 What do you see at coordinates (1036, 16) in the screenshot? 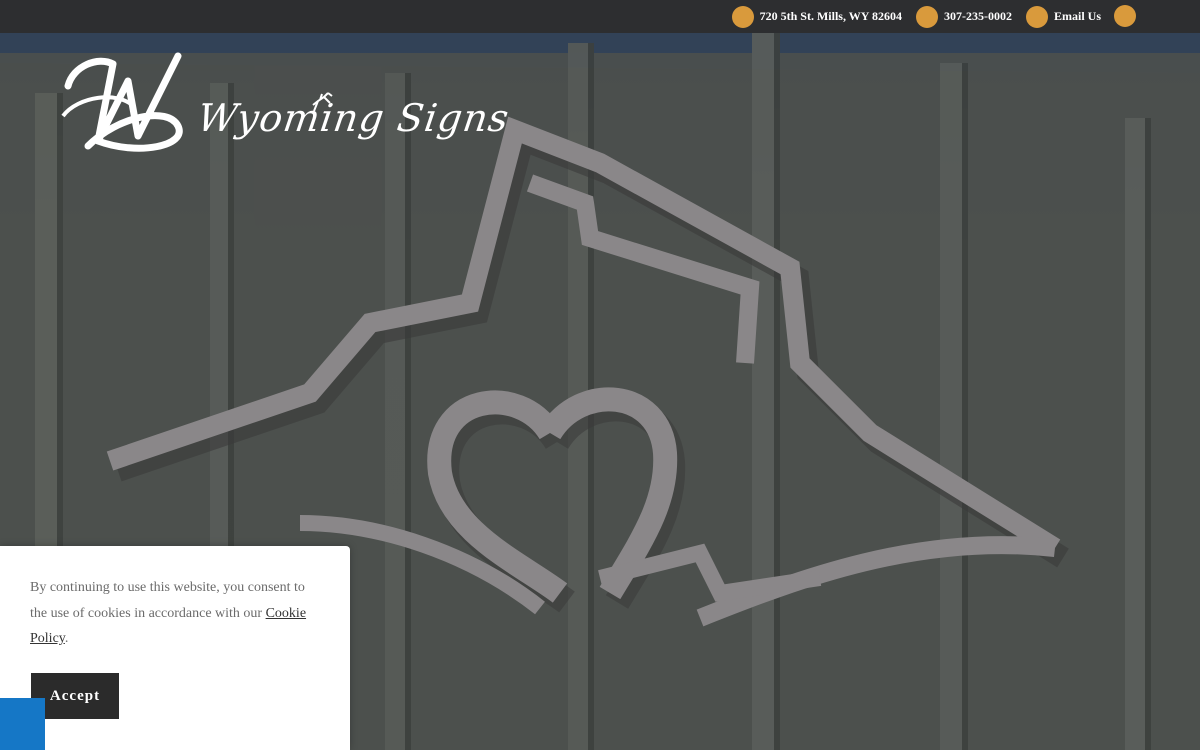
I see `envelope-icon` at bounding box center [1036, 16].